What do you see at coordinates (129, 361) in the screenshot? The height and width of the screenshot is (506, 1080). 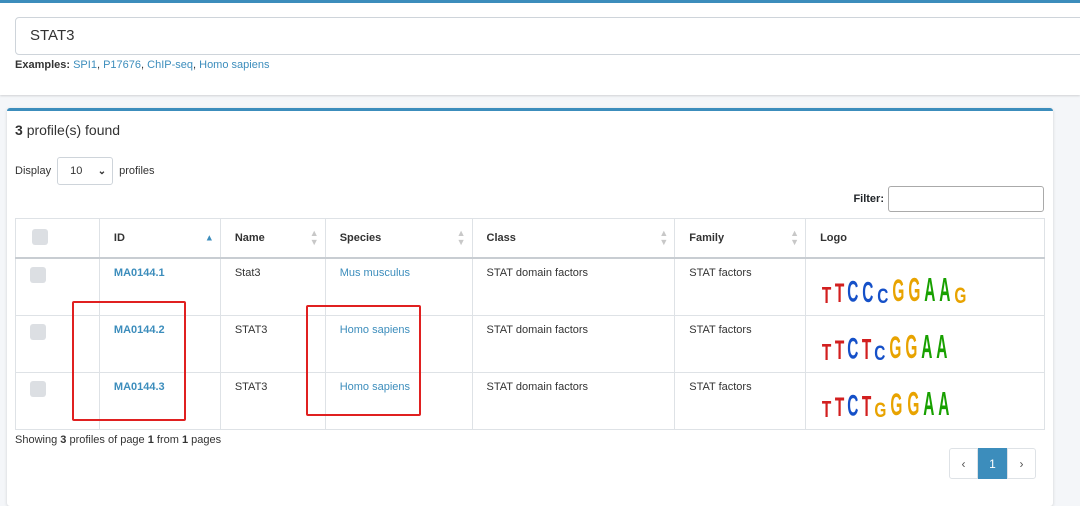 I see `highlight-box-id` at bounding box center [129, 361].